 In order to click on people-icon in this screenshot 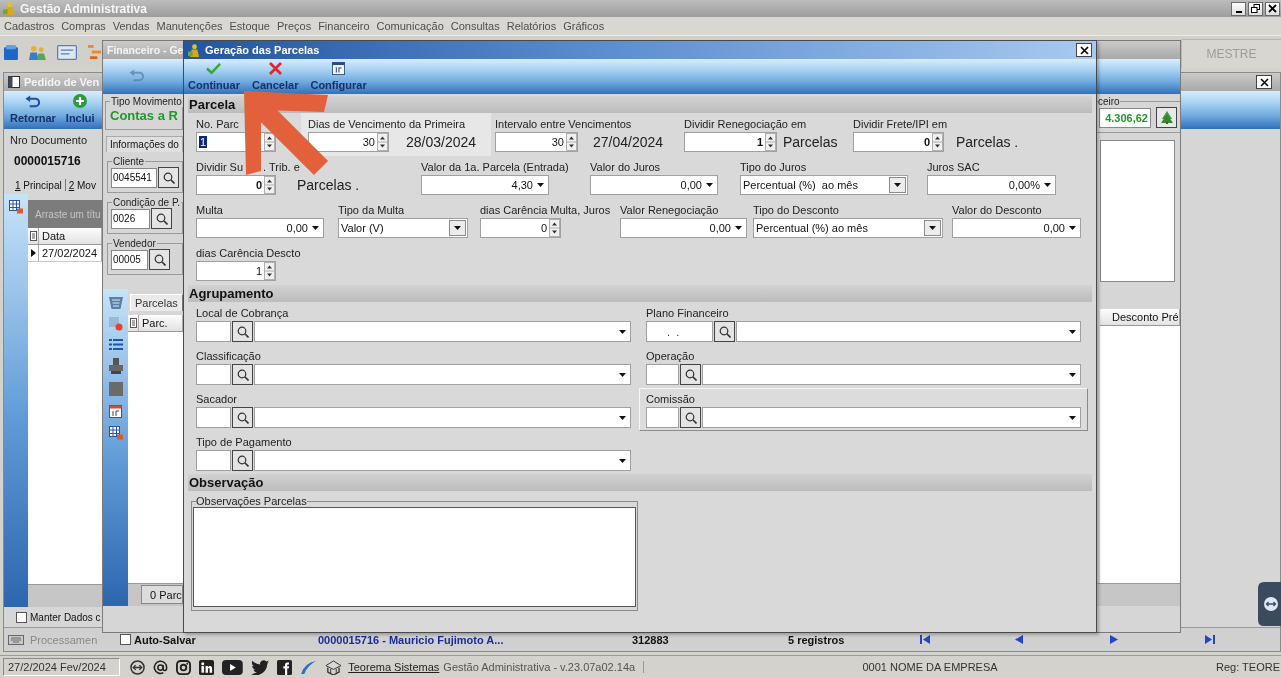, I will do `click(37, 52)`.